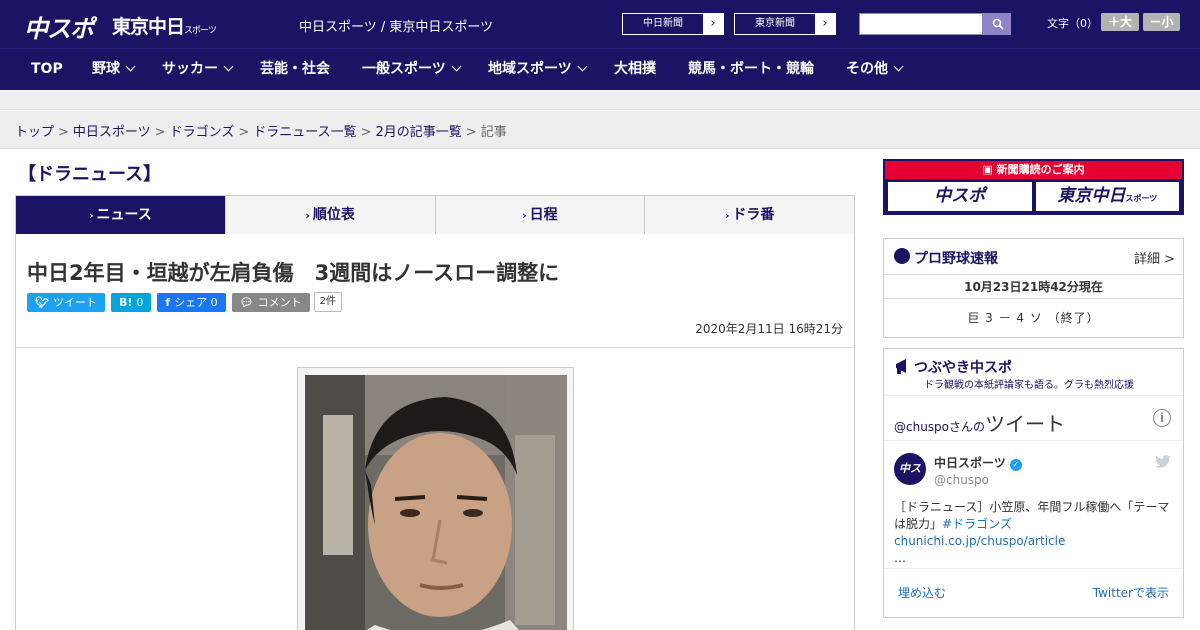  Describe the element at coordinates (1029, 385) in the screenshot. I see `widget-subtitle: ドラ観戦の本紙評論家も語る。グラも熱烈応援` at that location.